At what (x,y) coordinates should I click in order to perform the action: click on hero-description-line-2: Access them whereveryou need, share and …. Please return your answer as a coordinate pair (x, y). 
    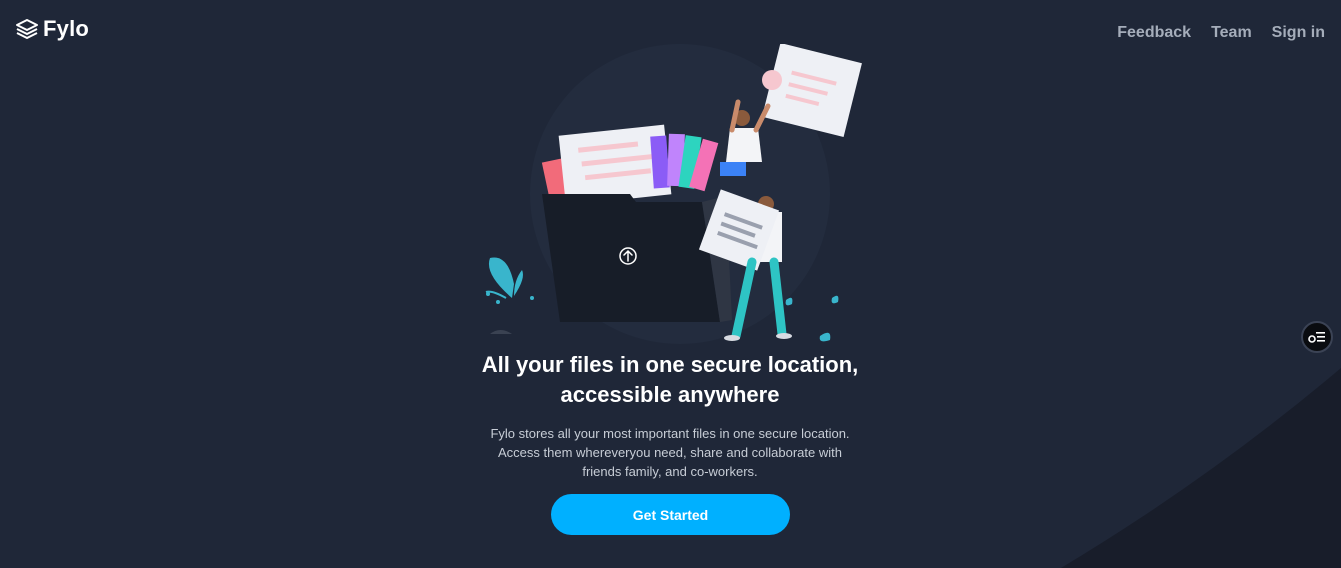
    Looking at the image, I should click on (670, 452).